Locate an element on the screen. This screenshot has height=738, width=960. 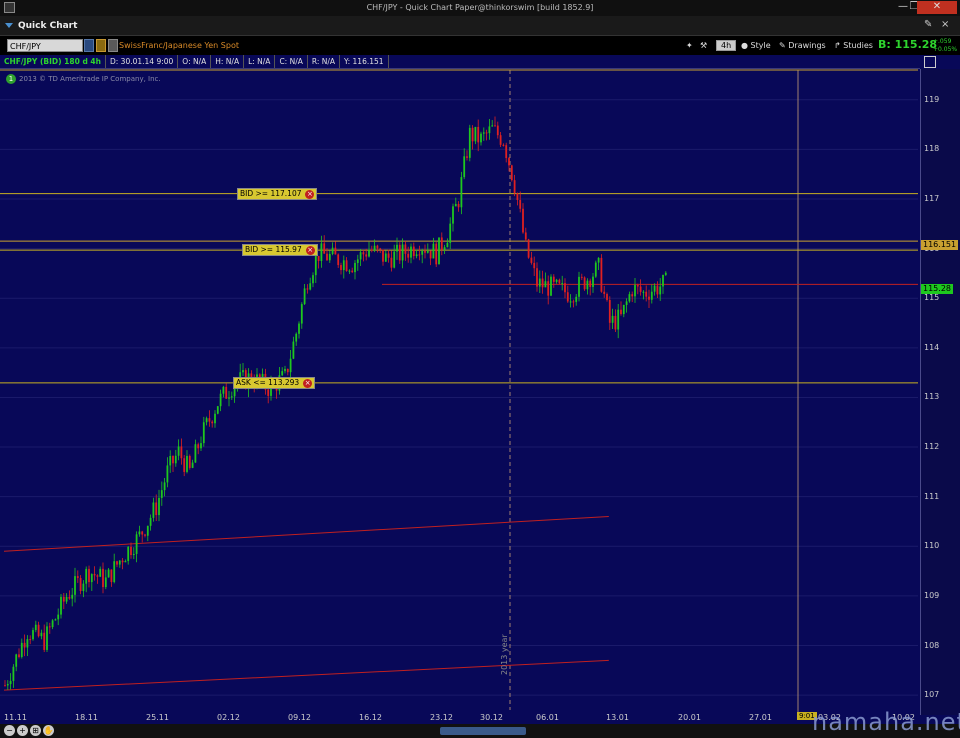
panel-close-icon: × is located at coordinates (945, 24).